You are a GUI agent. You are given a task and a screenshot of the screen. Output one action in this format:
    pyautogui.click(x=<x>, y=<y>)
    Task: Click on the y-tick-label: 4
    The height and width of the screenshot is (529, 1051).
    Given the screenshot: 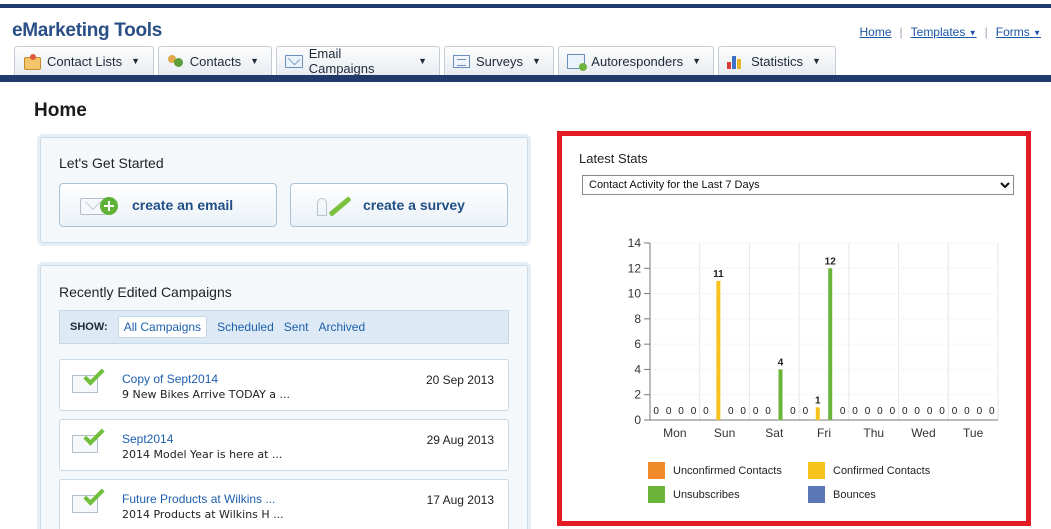 What is the action you would take?
    pyautogui.click(x=637, y=369)
    